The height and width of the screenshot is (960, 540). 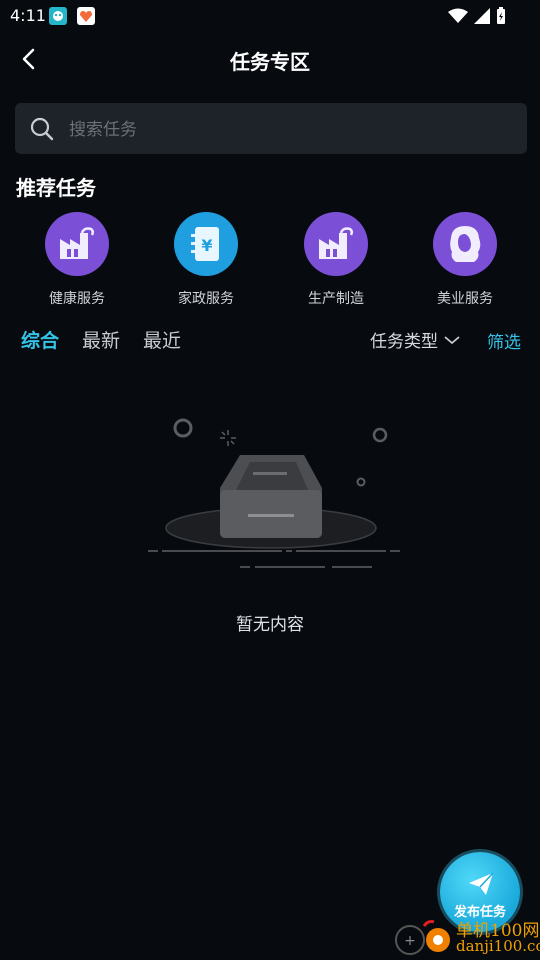 I want to click on search-icon, so click(x=42, y=129).